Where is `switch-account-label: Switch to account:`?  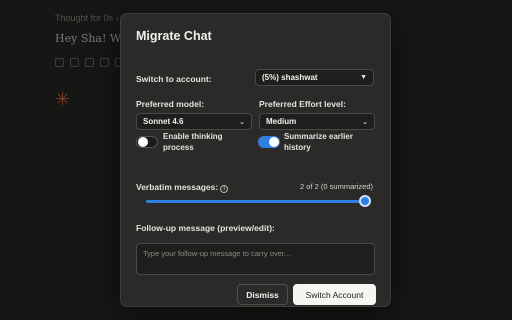 switch-account-label: Switch to account: is located at coordinates (174, 79).